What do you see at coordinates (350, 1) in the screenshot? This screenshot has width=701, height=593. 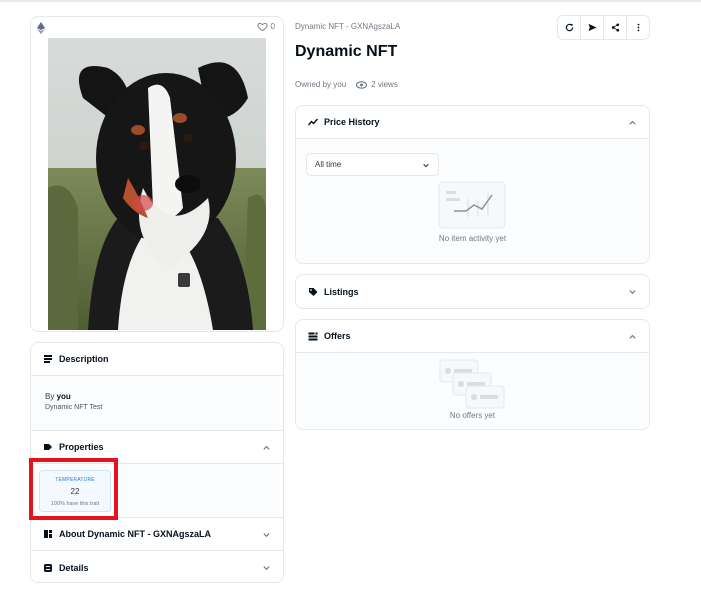 I see `top-divider` at bounding box center [350, 1].